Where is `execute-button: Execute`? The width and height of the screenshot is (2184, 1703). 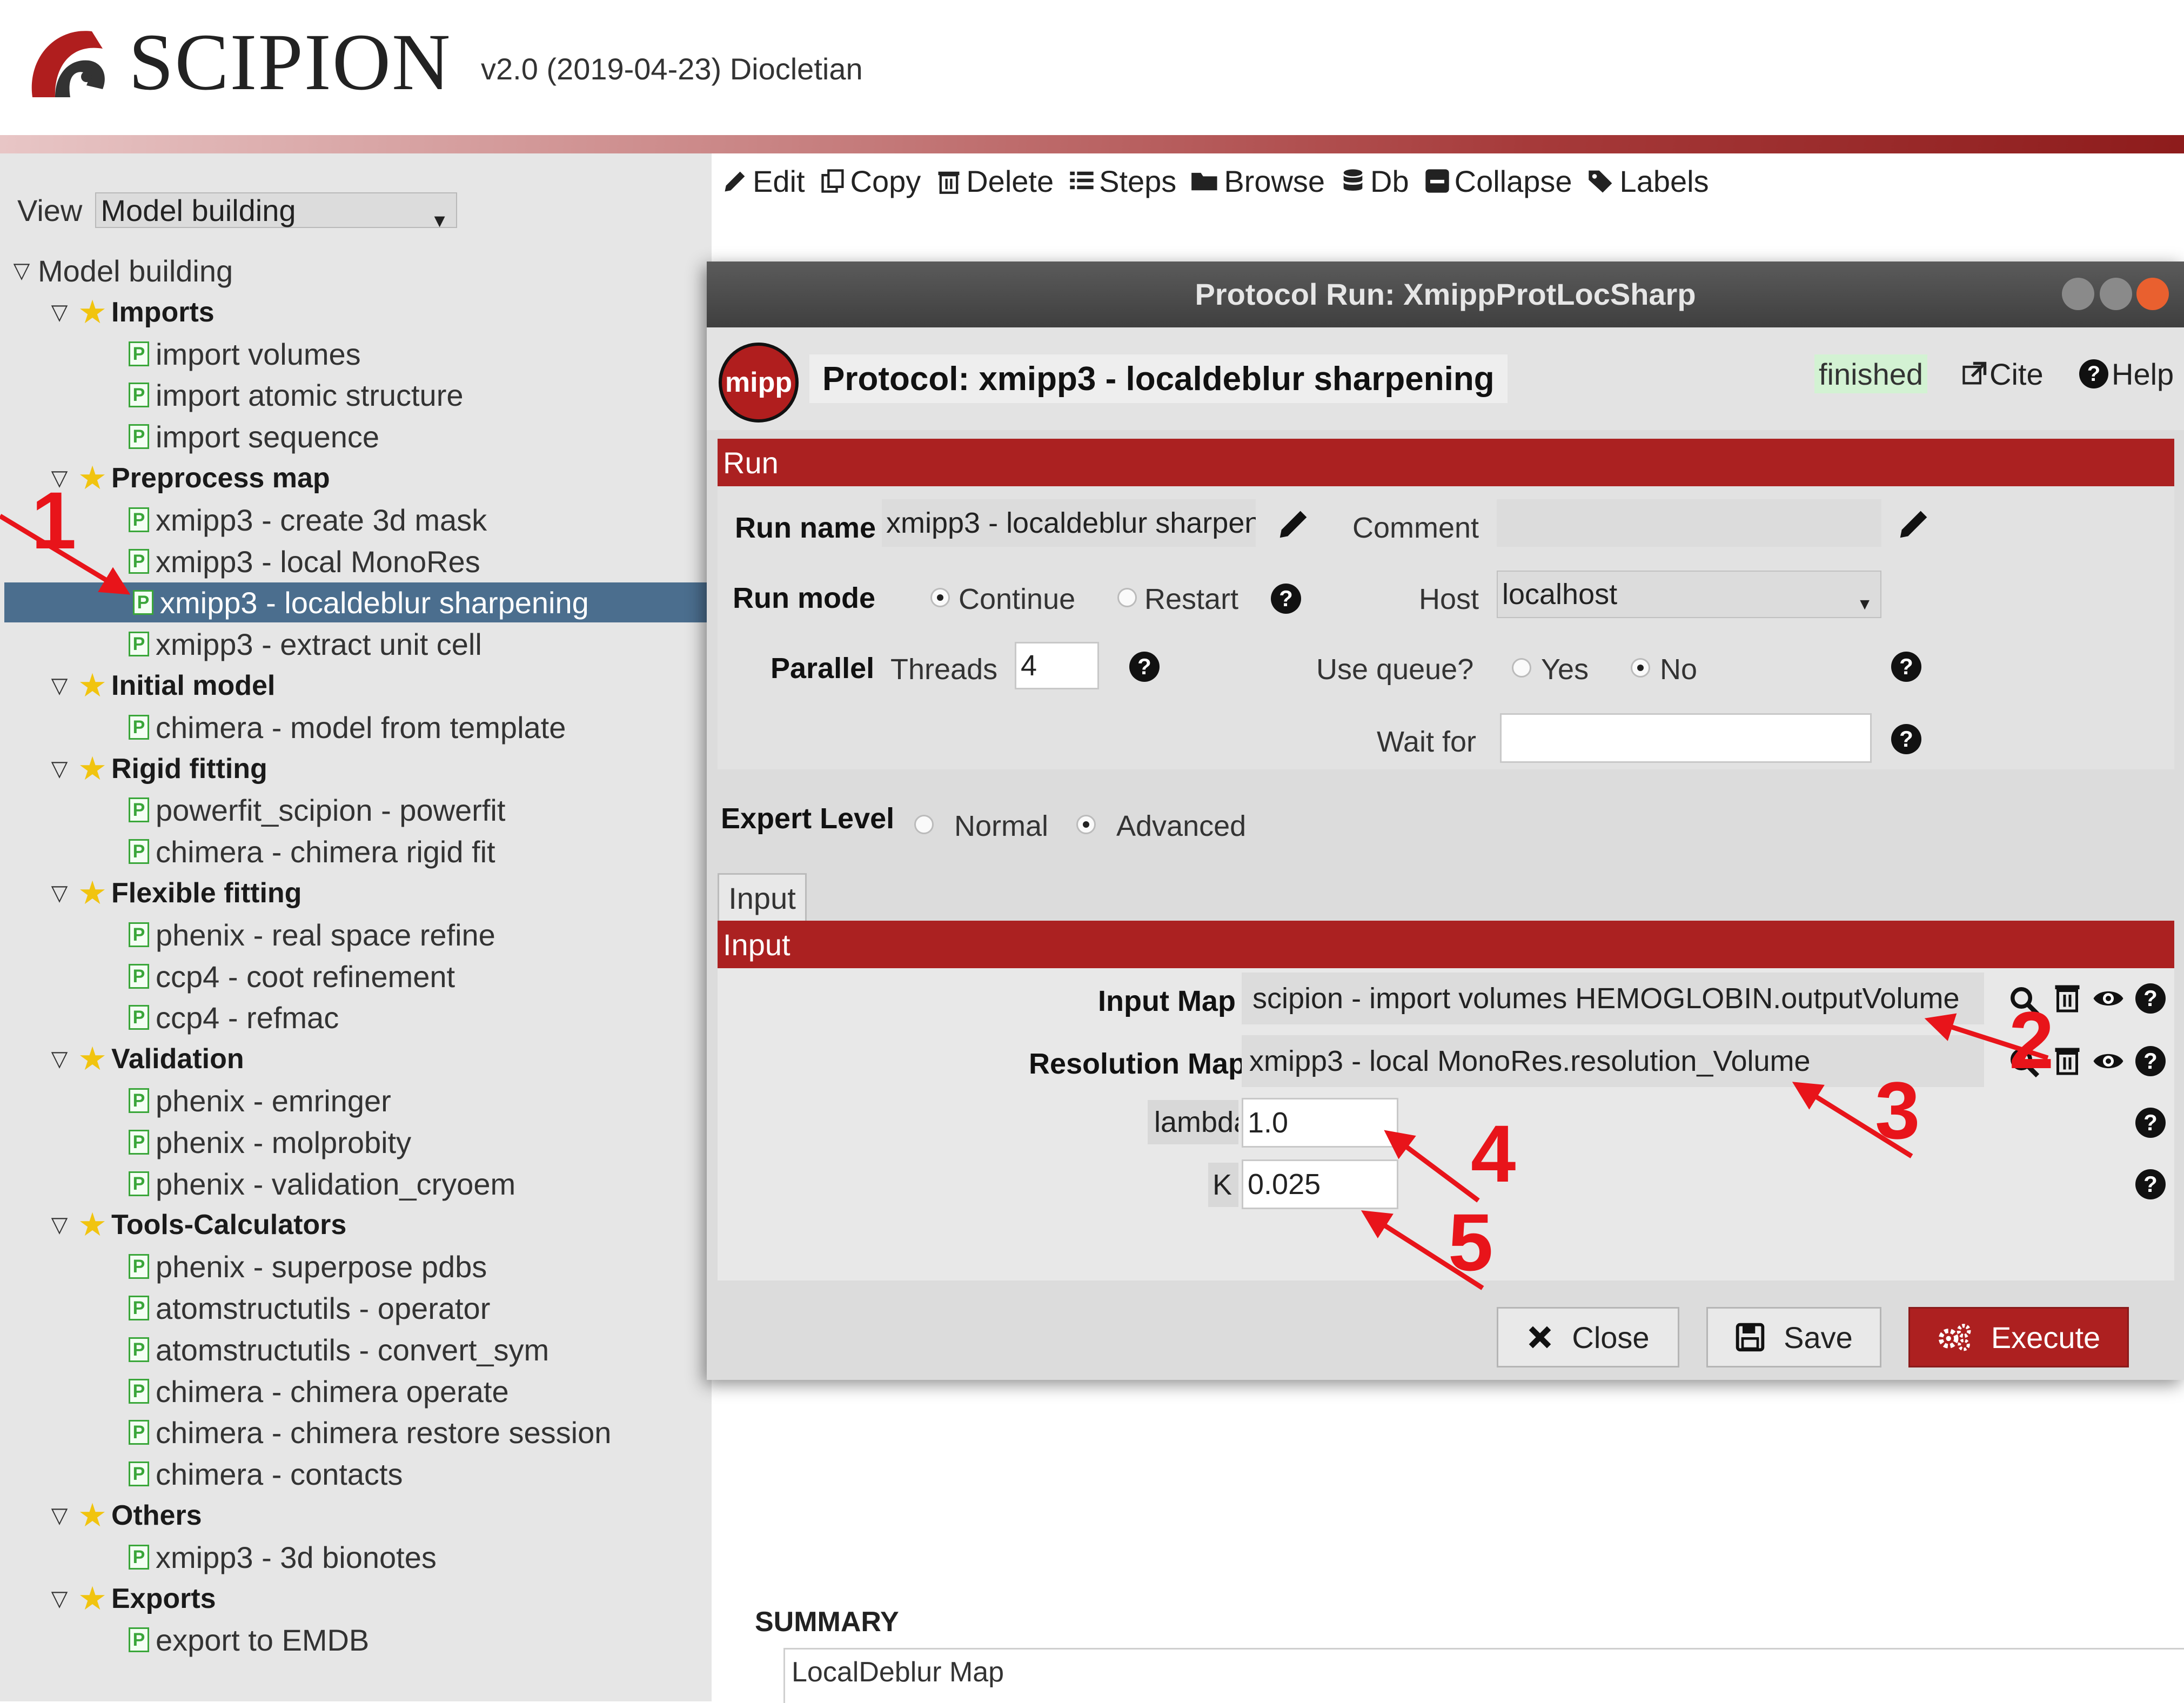
execute-button: Execute is located at coordinates (2019, 1337).